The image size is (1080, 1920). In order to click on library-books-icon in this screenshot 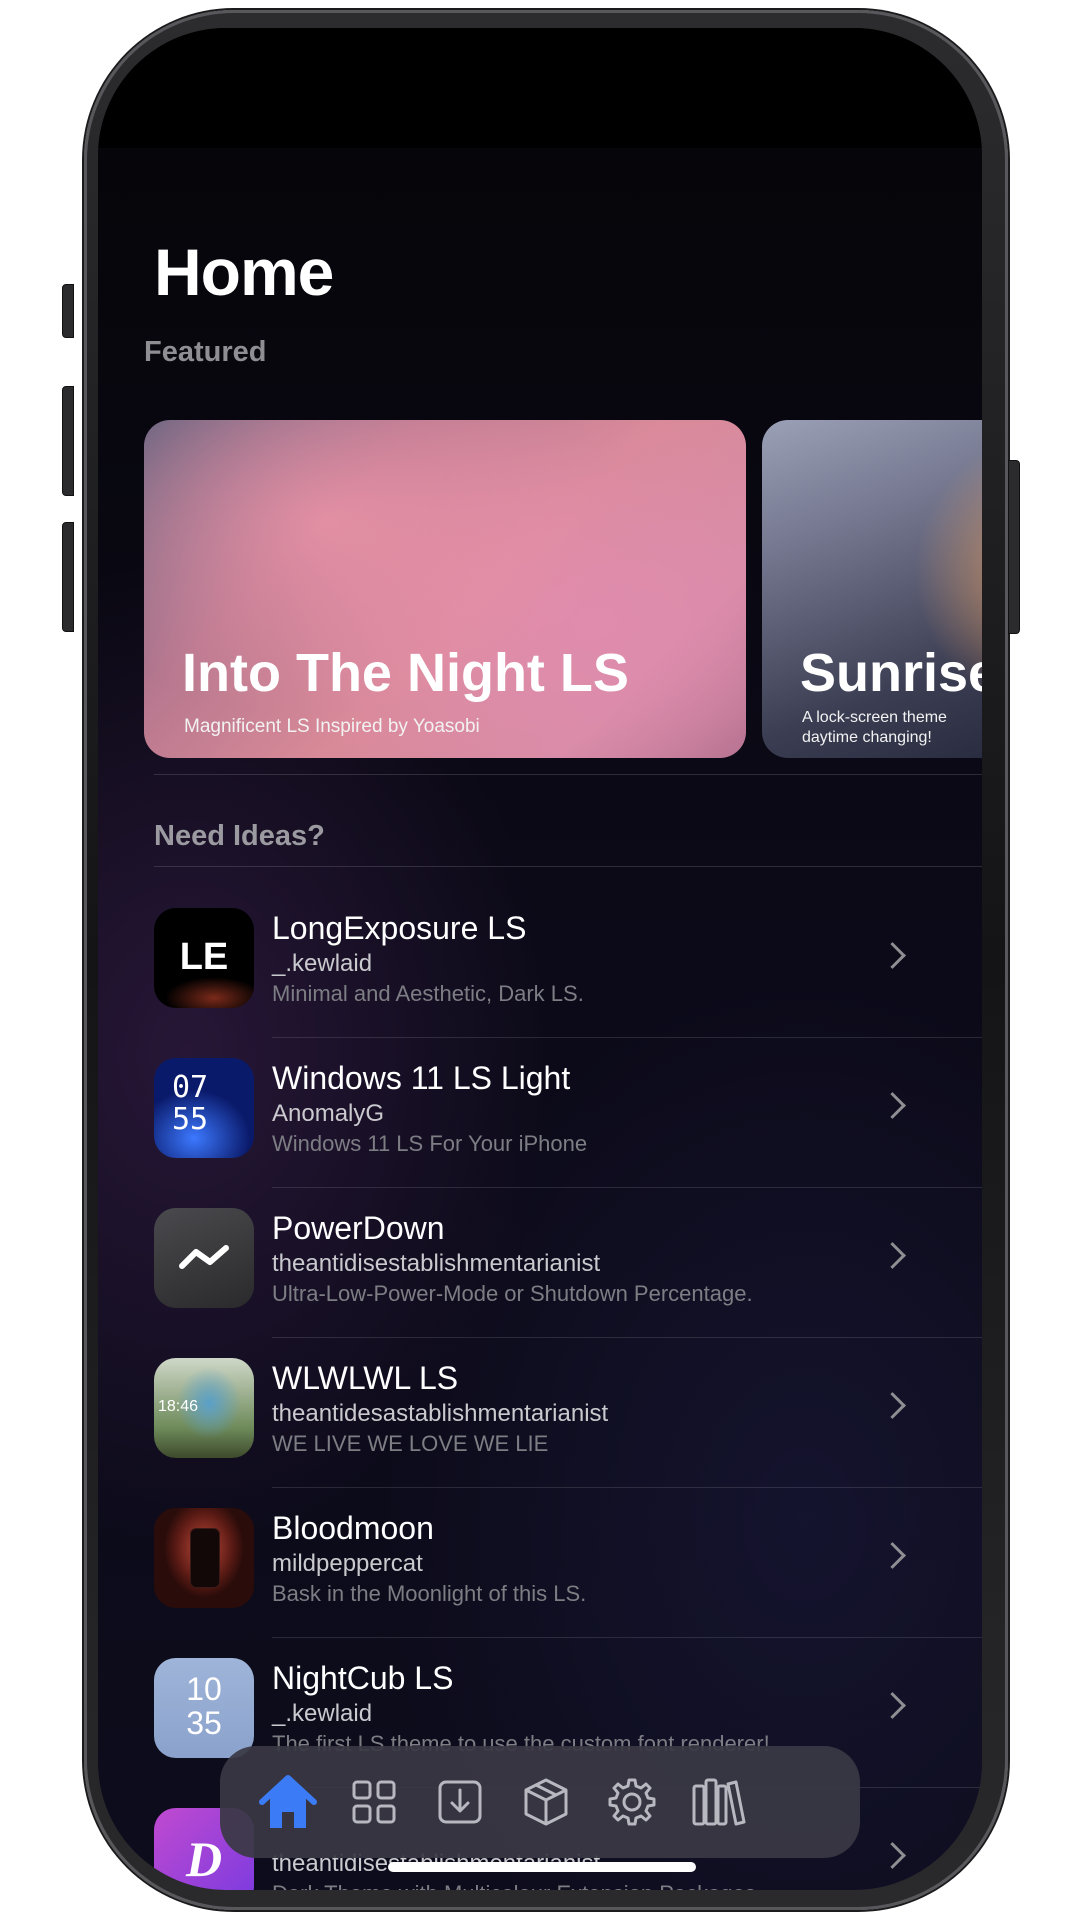, I will do `click(719, 1802)`.